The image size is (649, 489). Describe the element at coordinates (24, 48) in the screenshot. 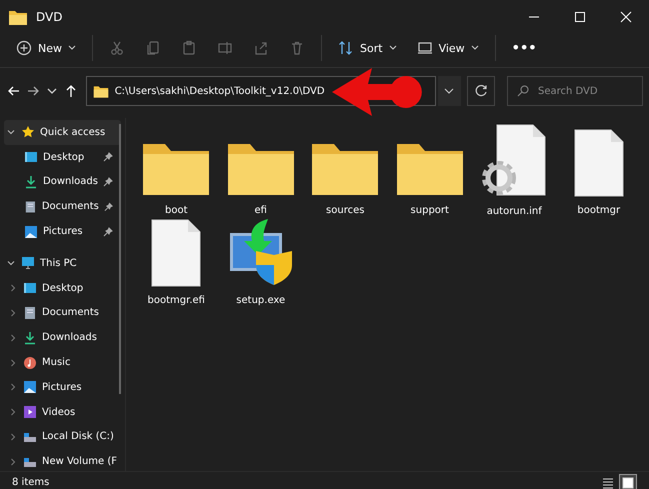

I see `plus-circle-icon` at that location.